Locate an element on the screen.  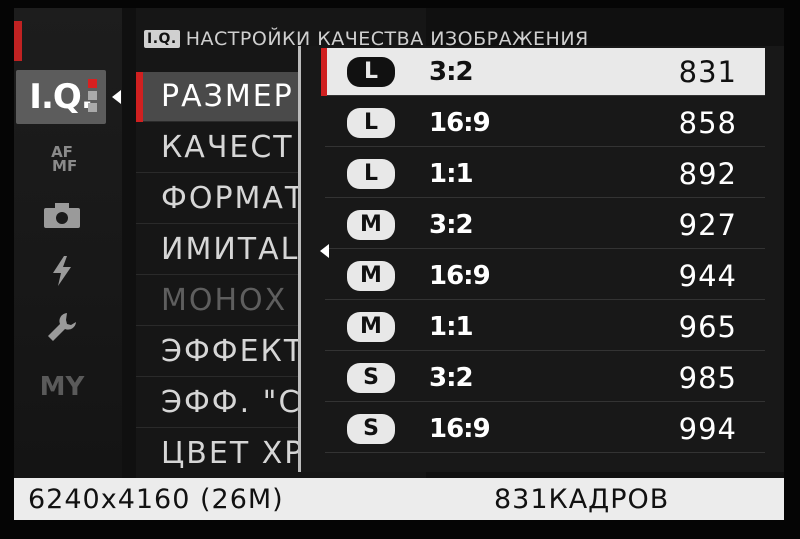
frame-count: 892 is located at coordinates (707, 173).